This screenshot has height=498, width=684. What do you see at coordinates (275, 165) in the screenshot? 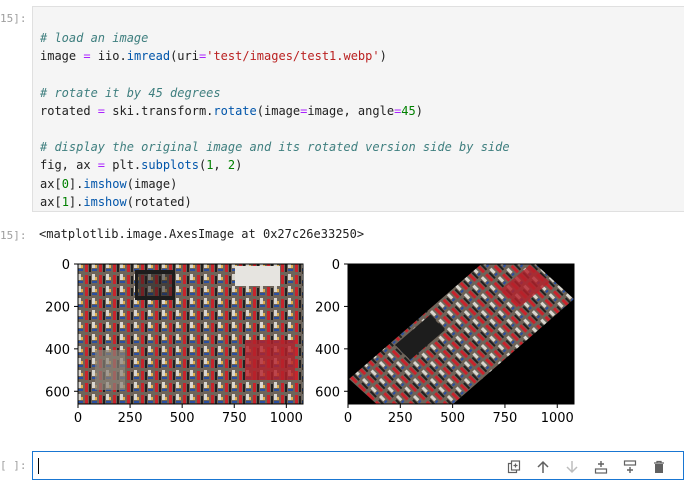
I see `code-line: fig, ax = plt.subplots(1, 2)` at bounding box center [275, 165].